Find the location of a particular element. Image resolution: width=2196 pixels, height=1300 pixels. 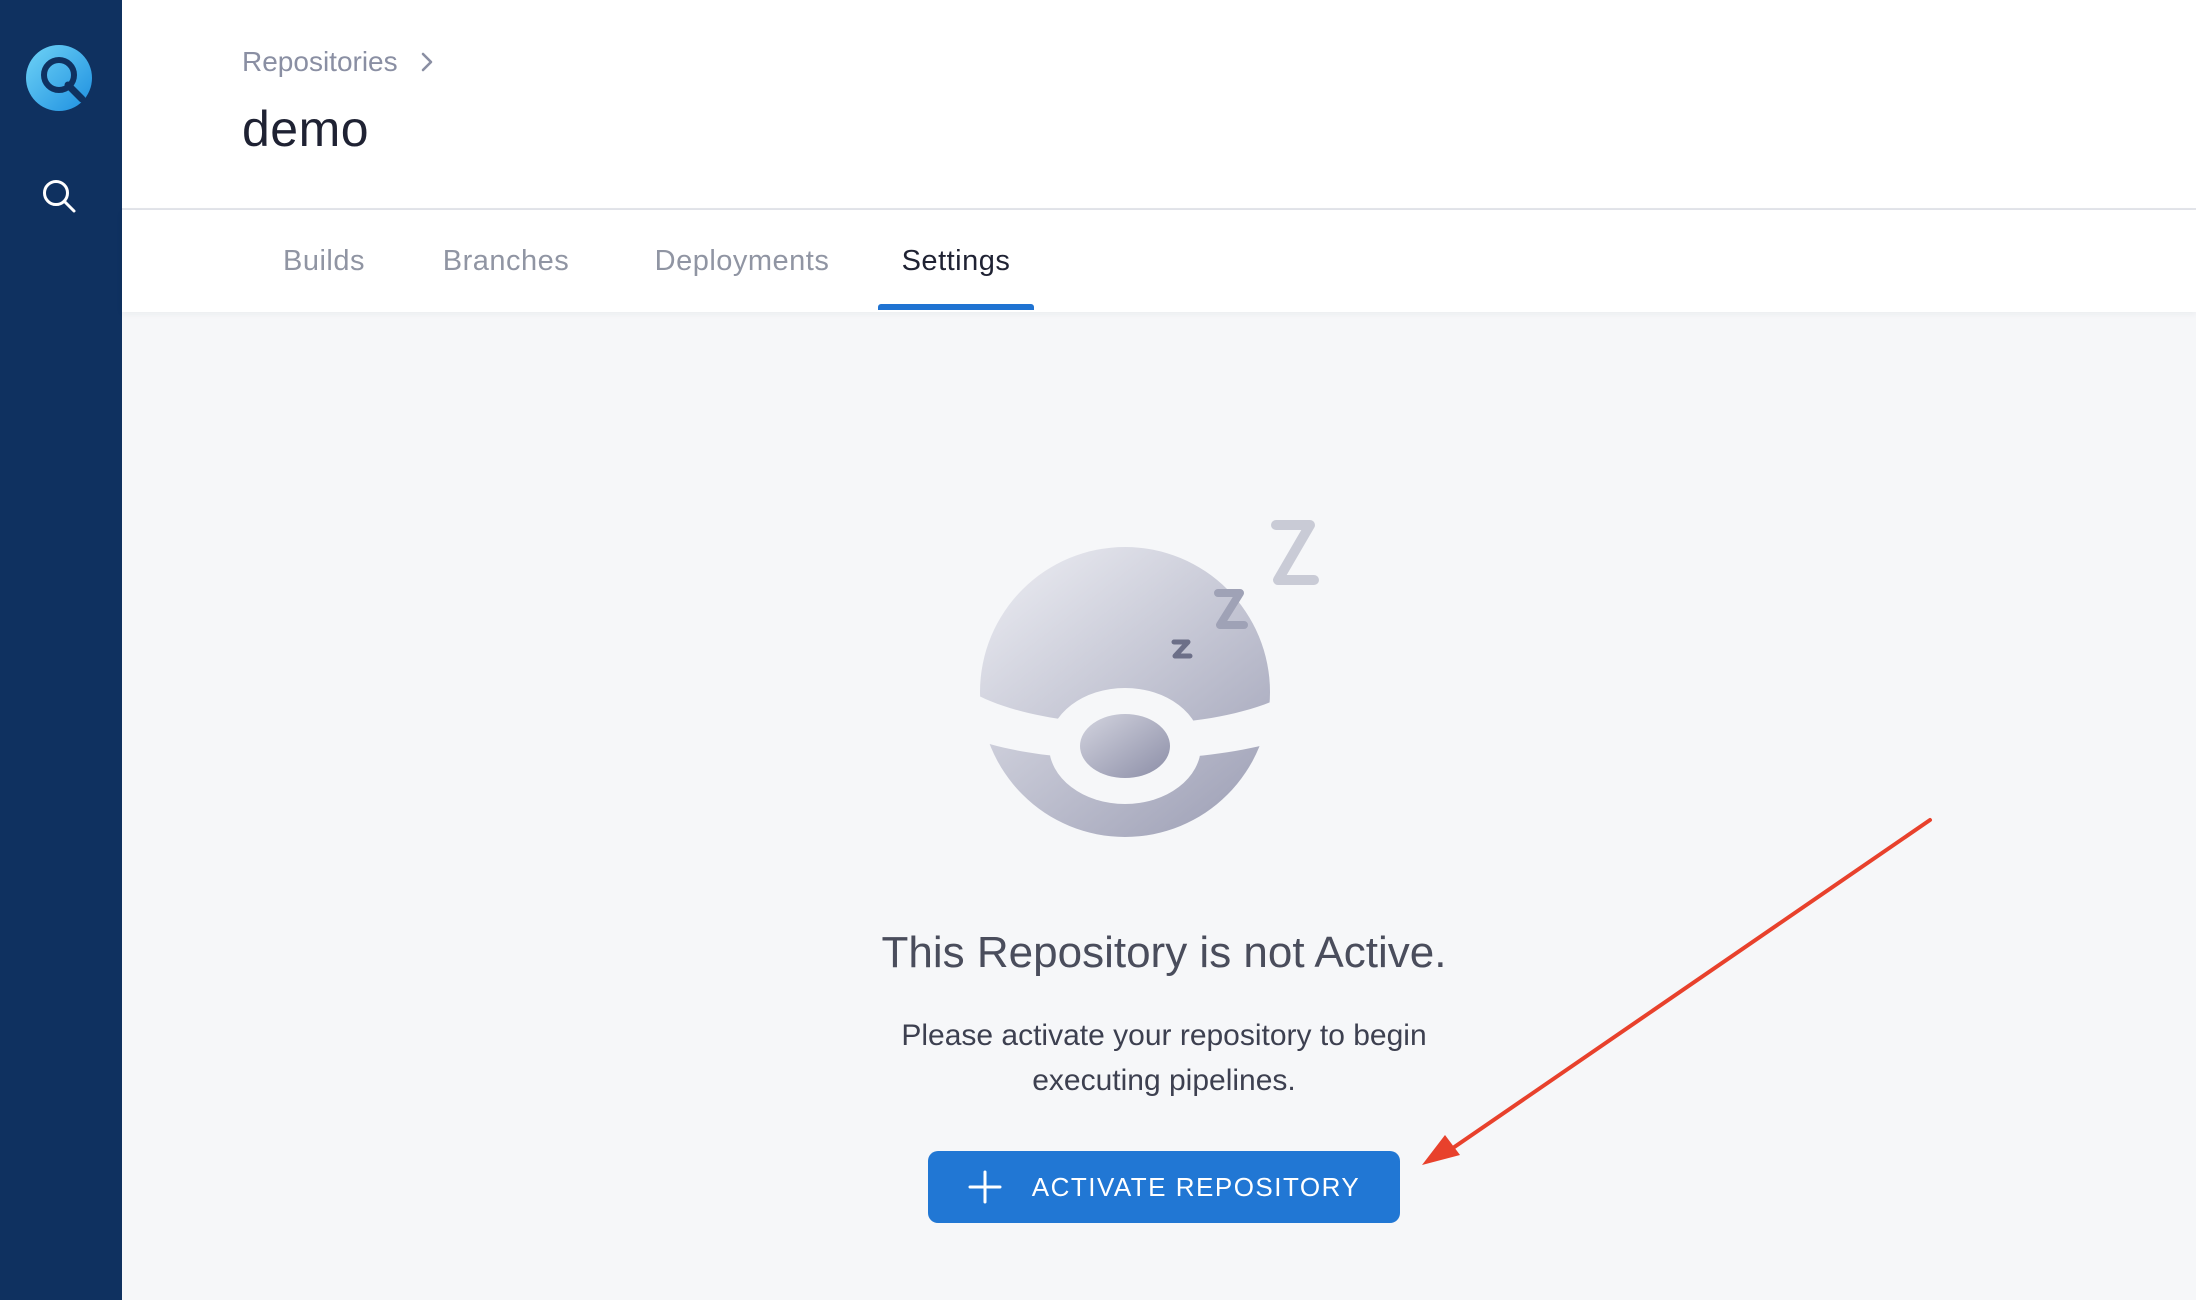

activate-repository-label: ACTIVATE REPOSITORY is located at coordinates (1196, 1186).